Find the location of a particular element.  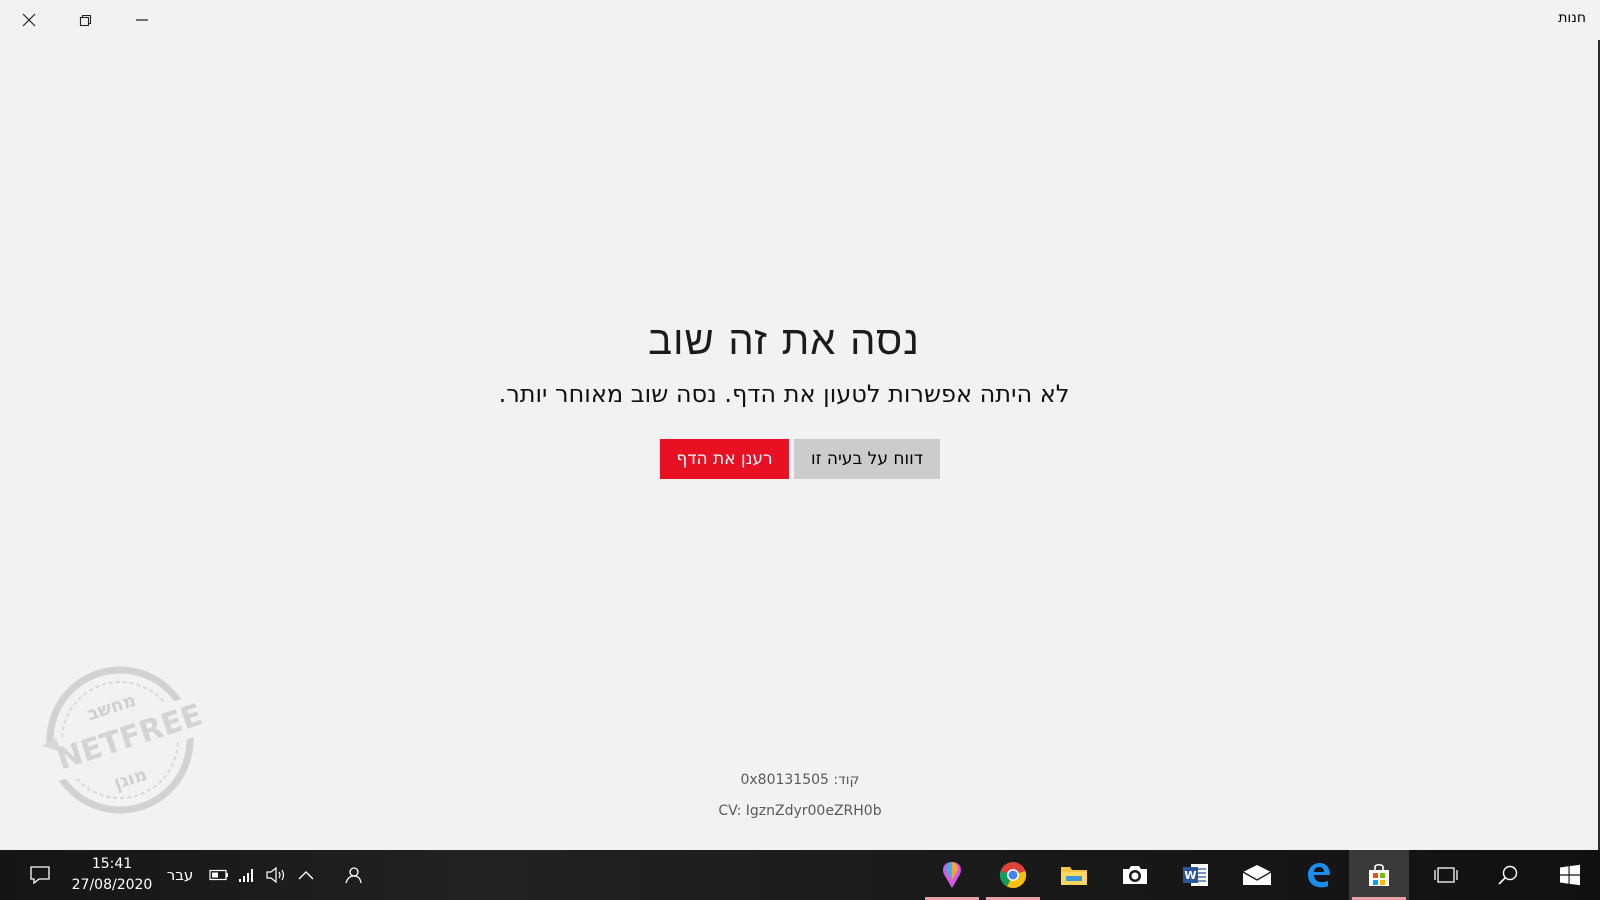

notification-icon is located at coordinates (40, 875).